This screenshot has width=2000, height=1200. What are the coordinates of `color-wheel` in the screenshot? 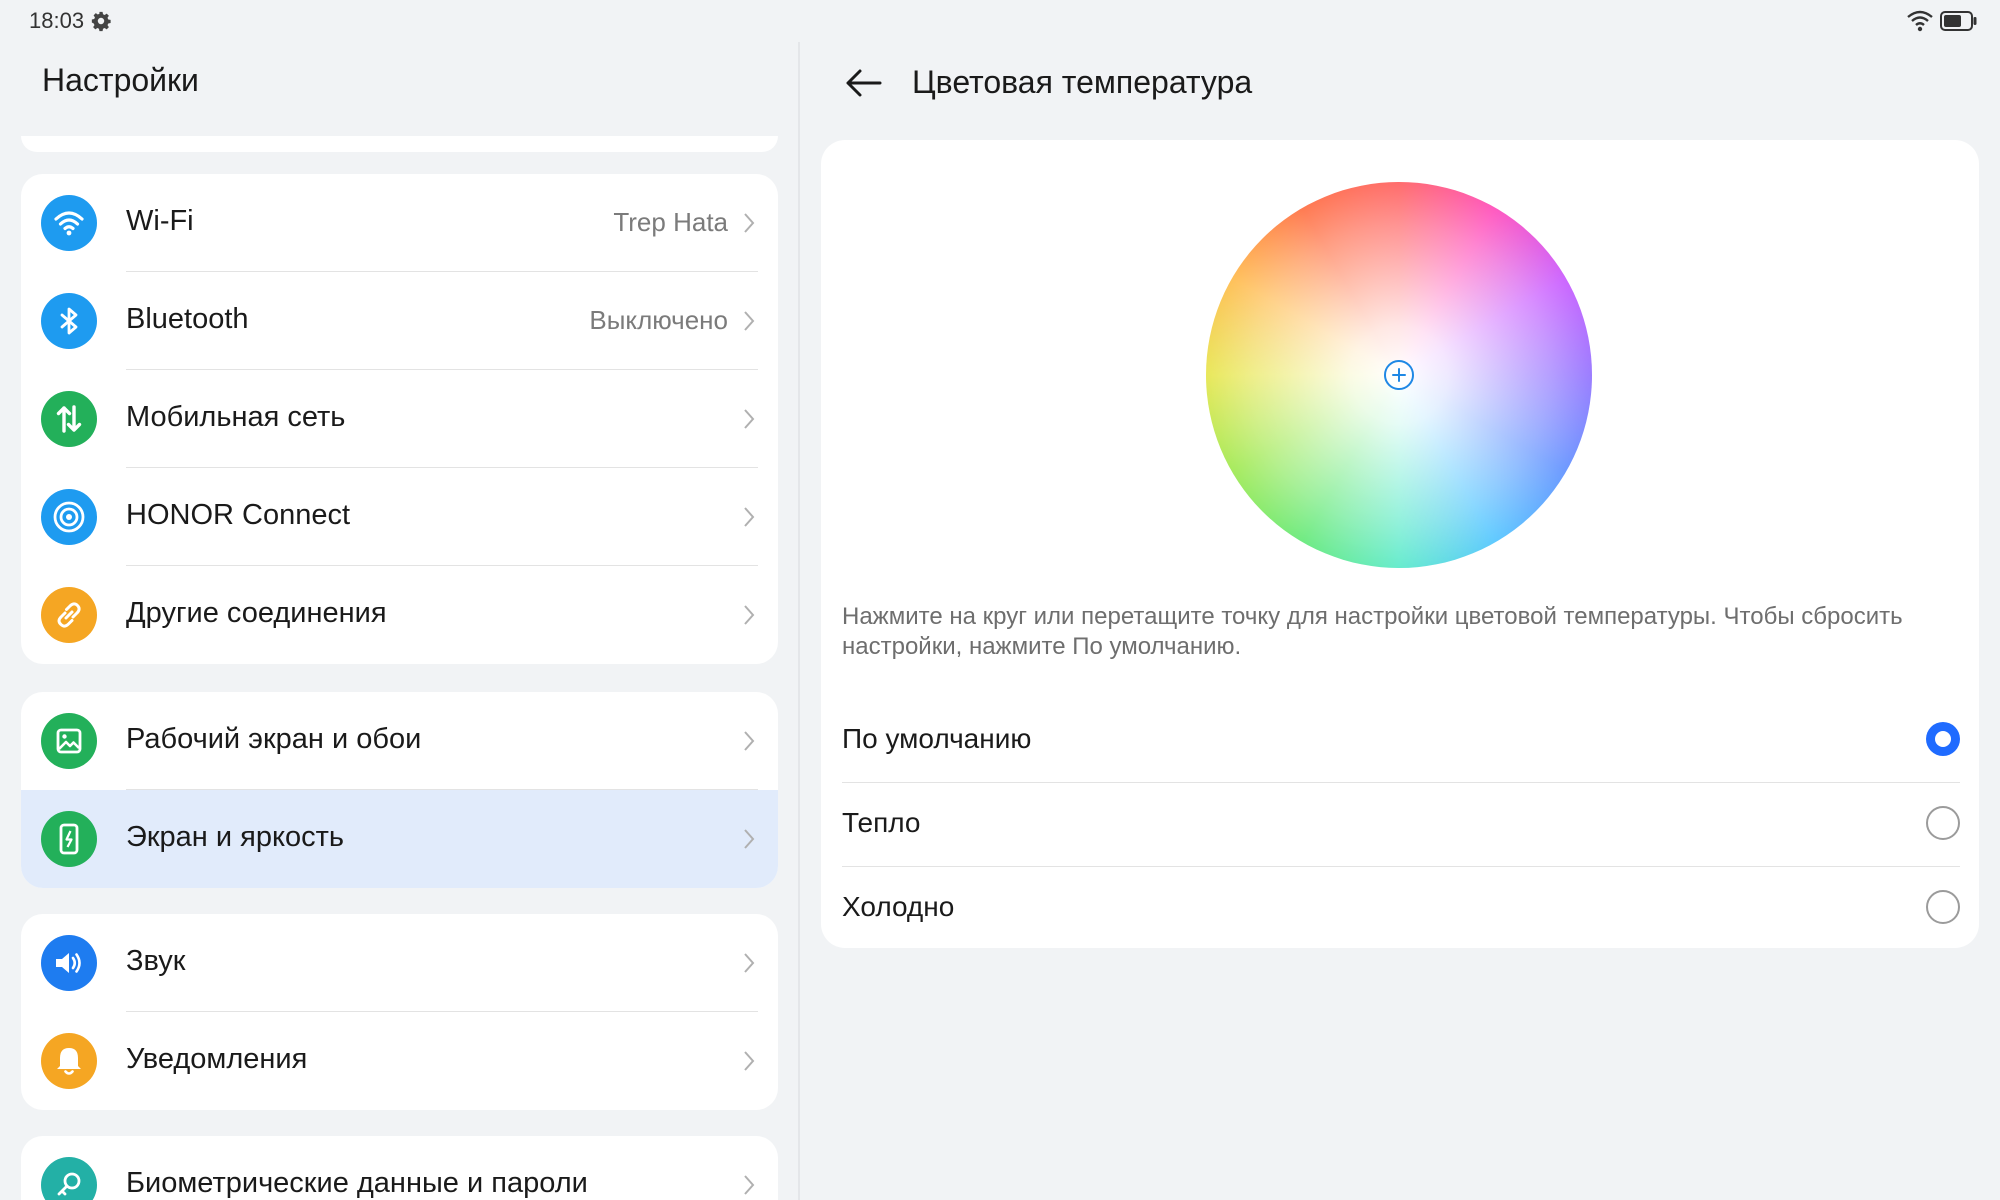 It's located at (1399, 375).